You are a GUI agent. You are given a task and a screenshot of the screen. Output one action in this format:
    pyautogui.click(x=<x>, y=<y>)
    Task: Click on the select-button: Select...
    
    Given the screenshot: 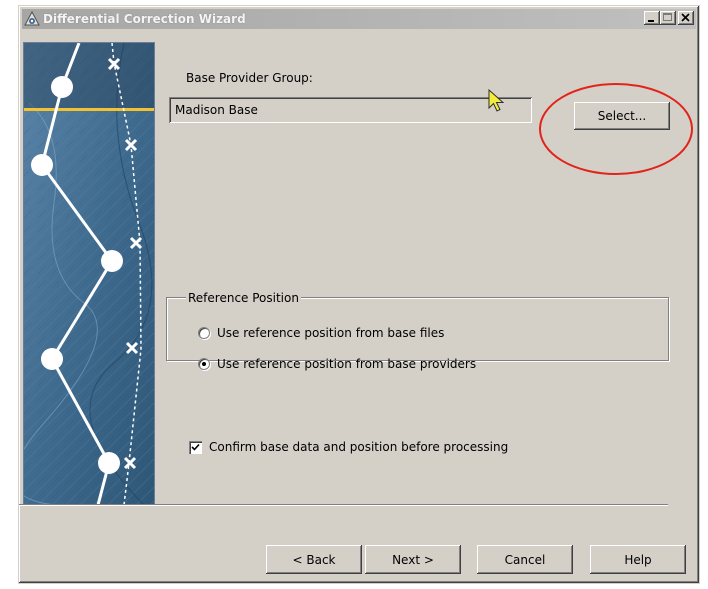 What is the action you would take?
    pyautogui.click(x=622, y=116)
    